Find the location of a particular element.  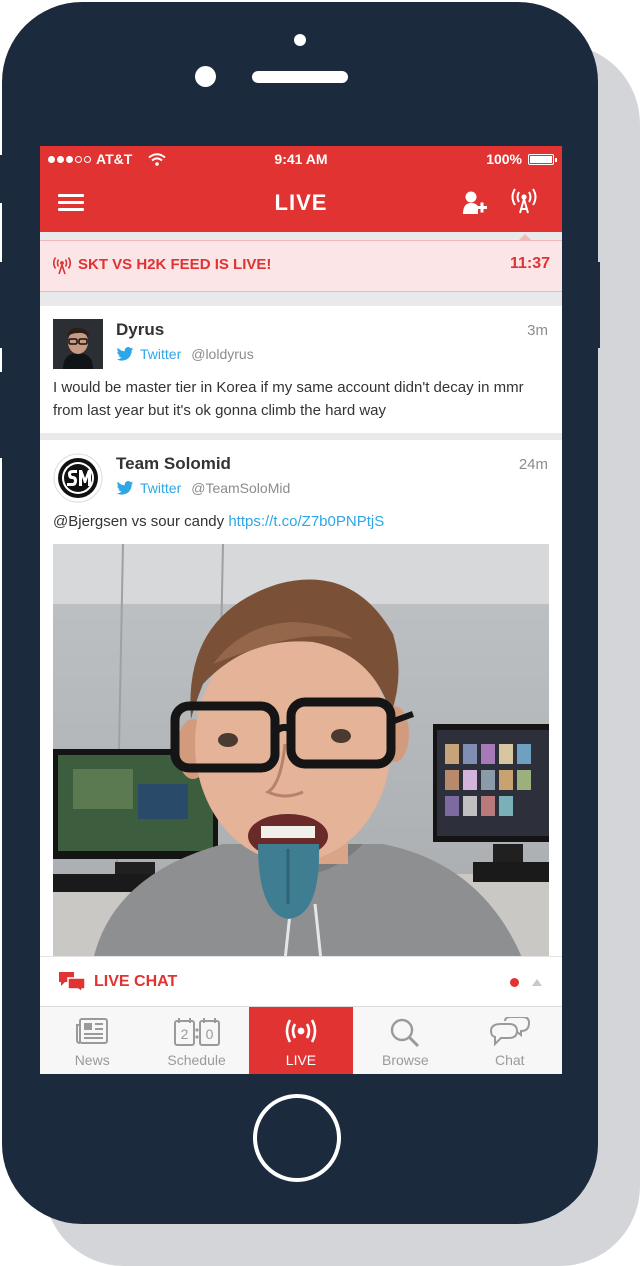

tab-chat: Chat is located at coordinates (510, 1040).